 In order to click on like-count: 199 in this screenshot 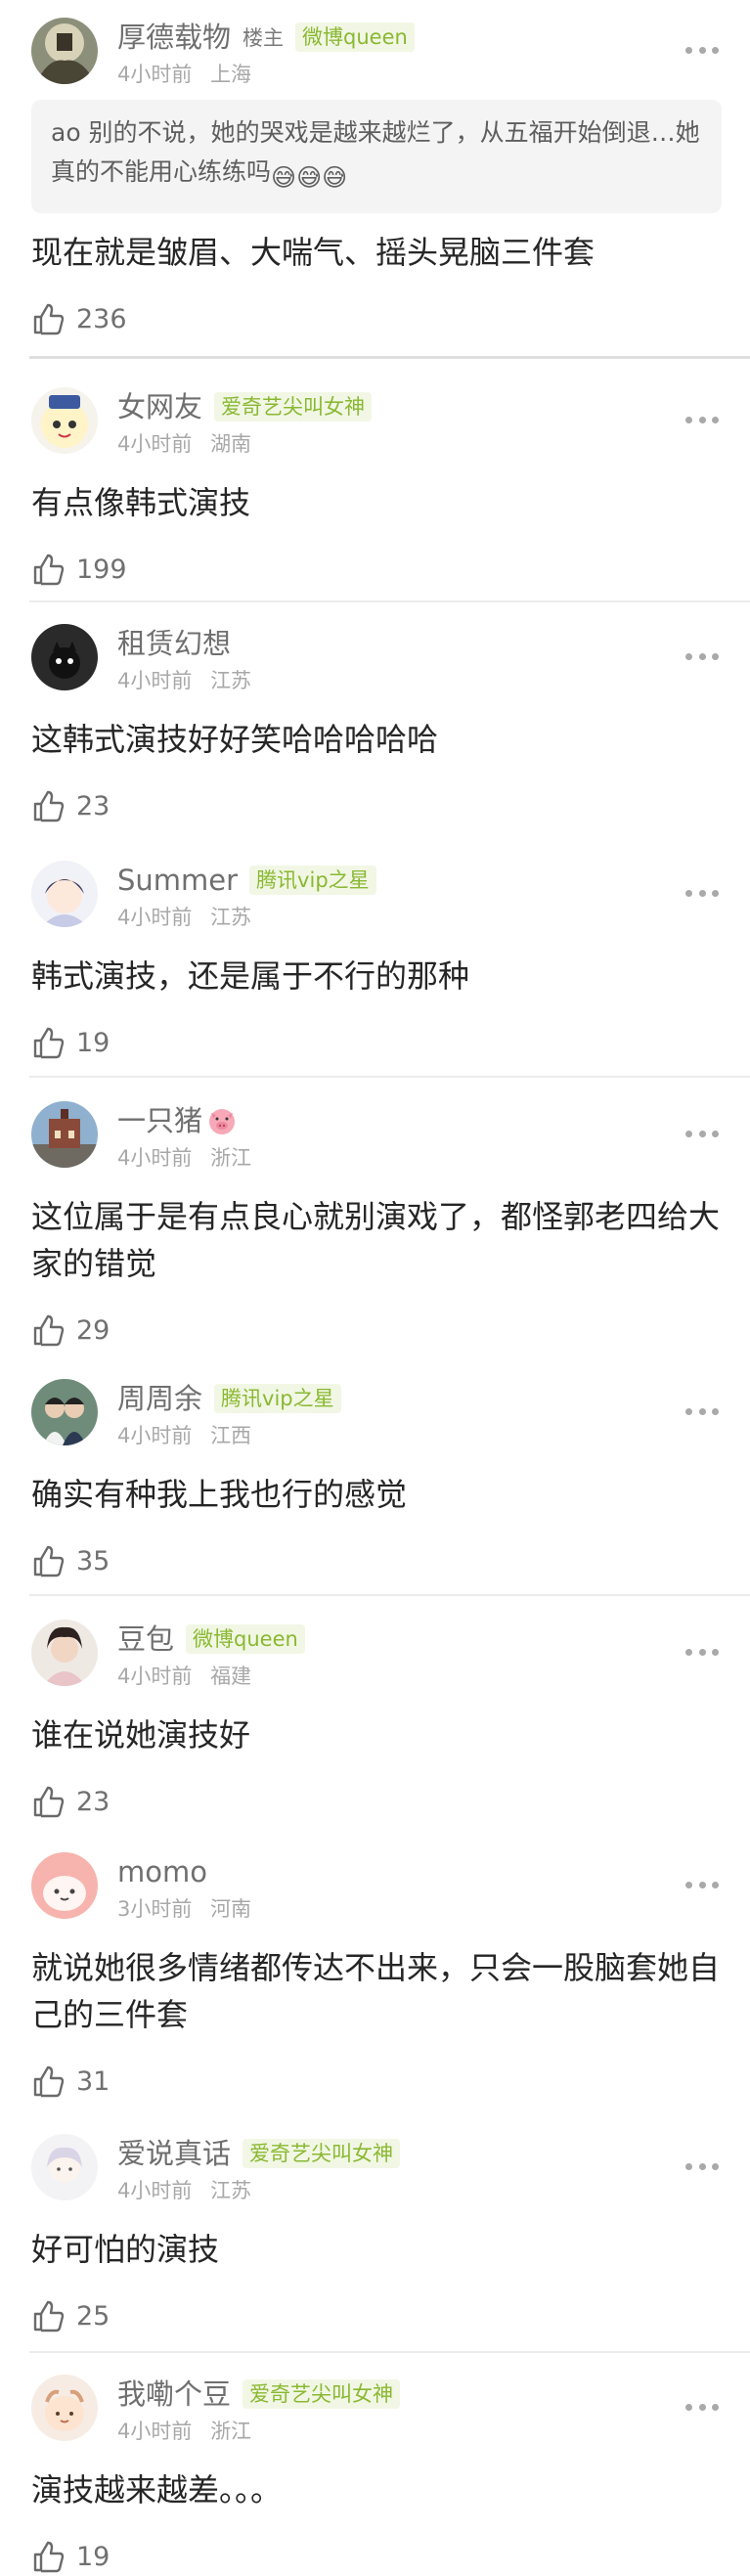, I will do `click(101, 569)`.